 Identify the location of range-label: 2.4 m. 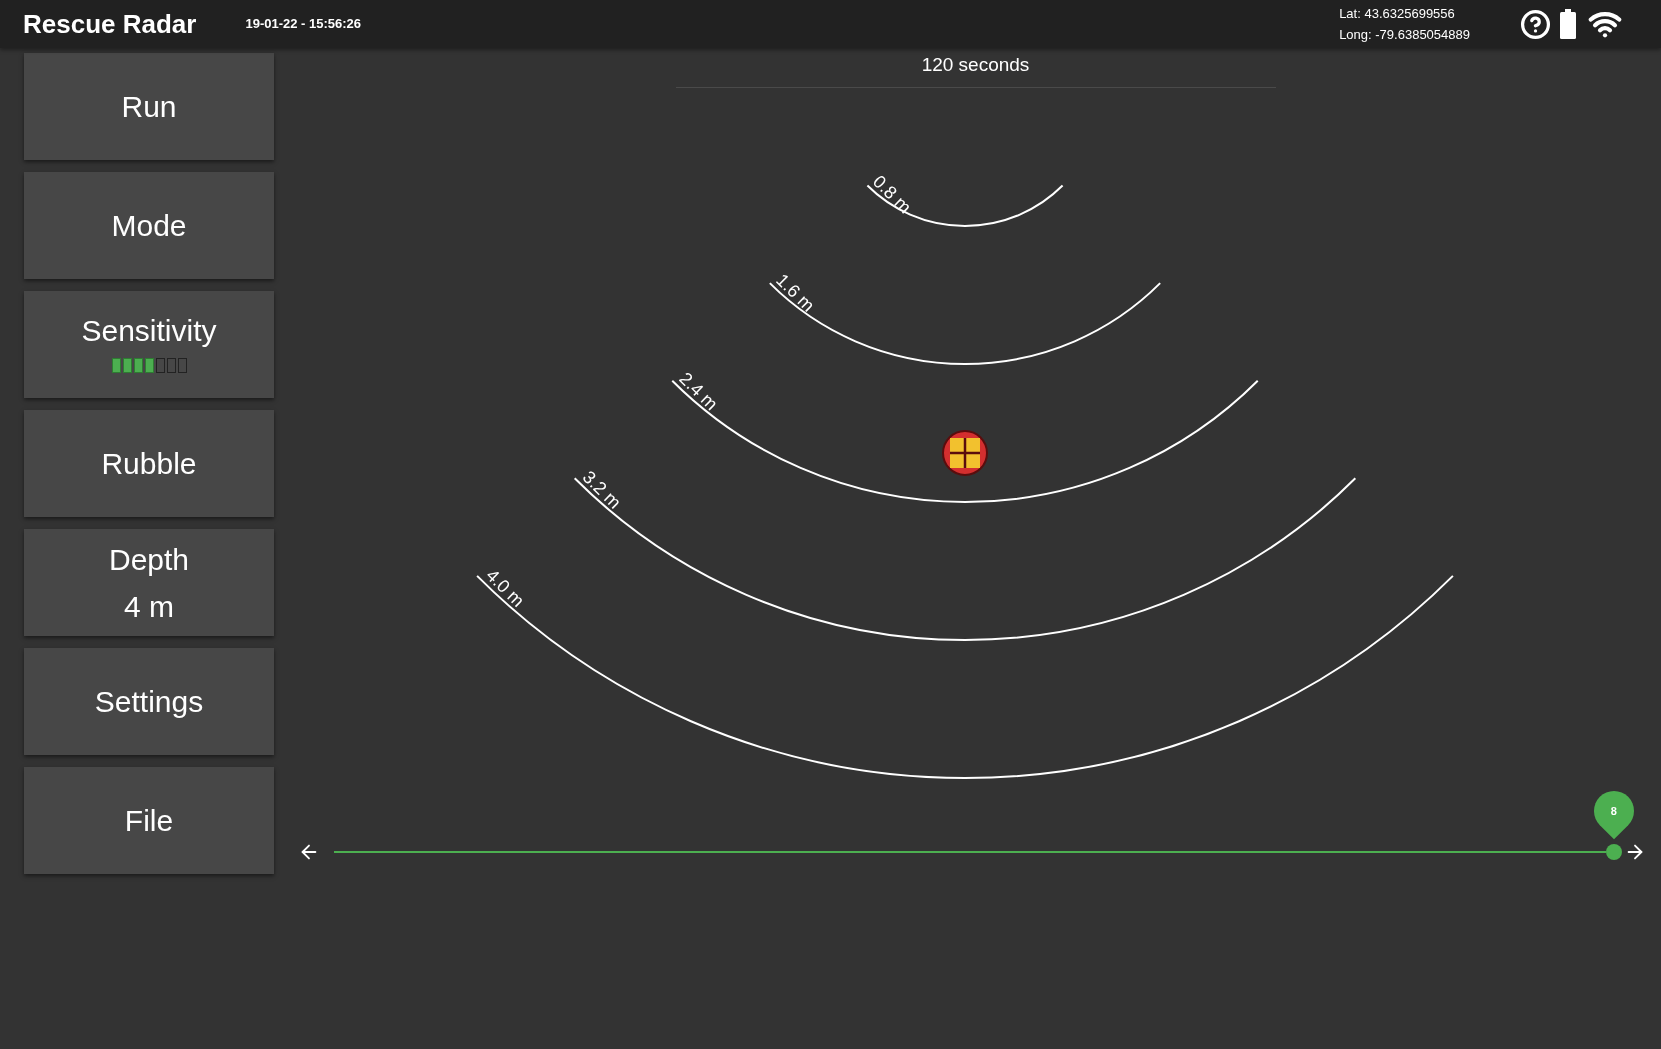
(698, 391).